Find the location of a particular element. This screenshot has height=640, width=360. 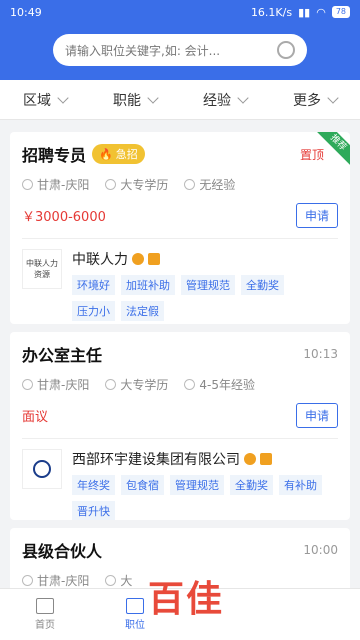

job-title: 县级合伙人 is located at coordinates (62, 551).